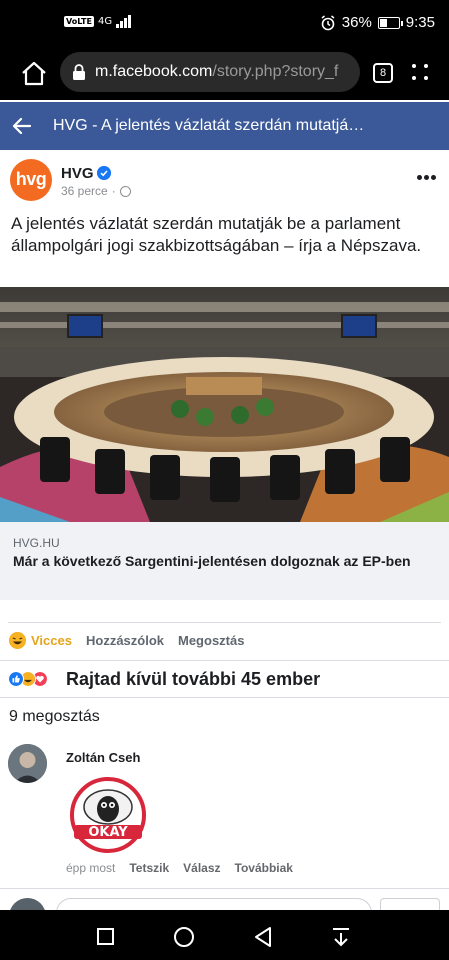  What do you see at coordinates (22, 126) in the screenshot?
I see `back-arrow-icon` at bounding box center [22, 126].